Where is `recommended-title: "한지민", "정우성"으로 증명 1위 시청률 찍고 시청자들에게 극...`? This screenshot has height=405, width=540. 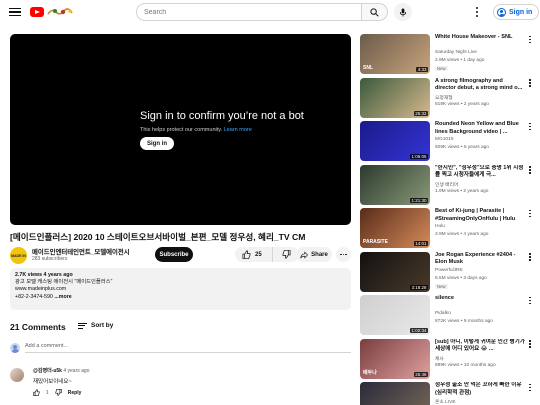 recommended-title: "한지민", "정우성"으로 증명 1위 시청률 찍고 시청자들에게 극... is located at coordinates (480, 172).